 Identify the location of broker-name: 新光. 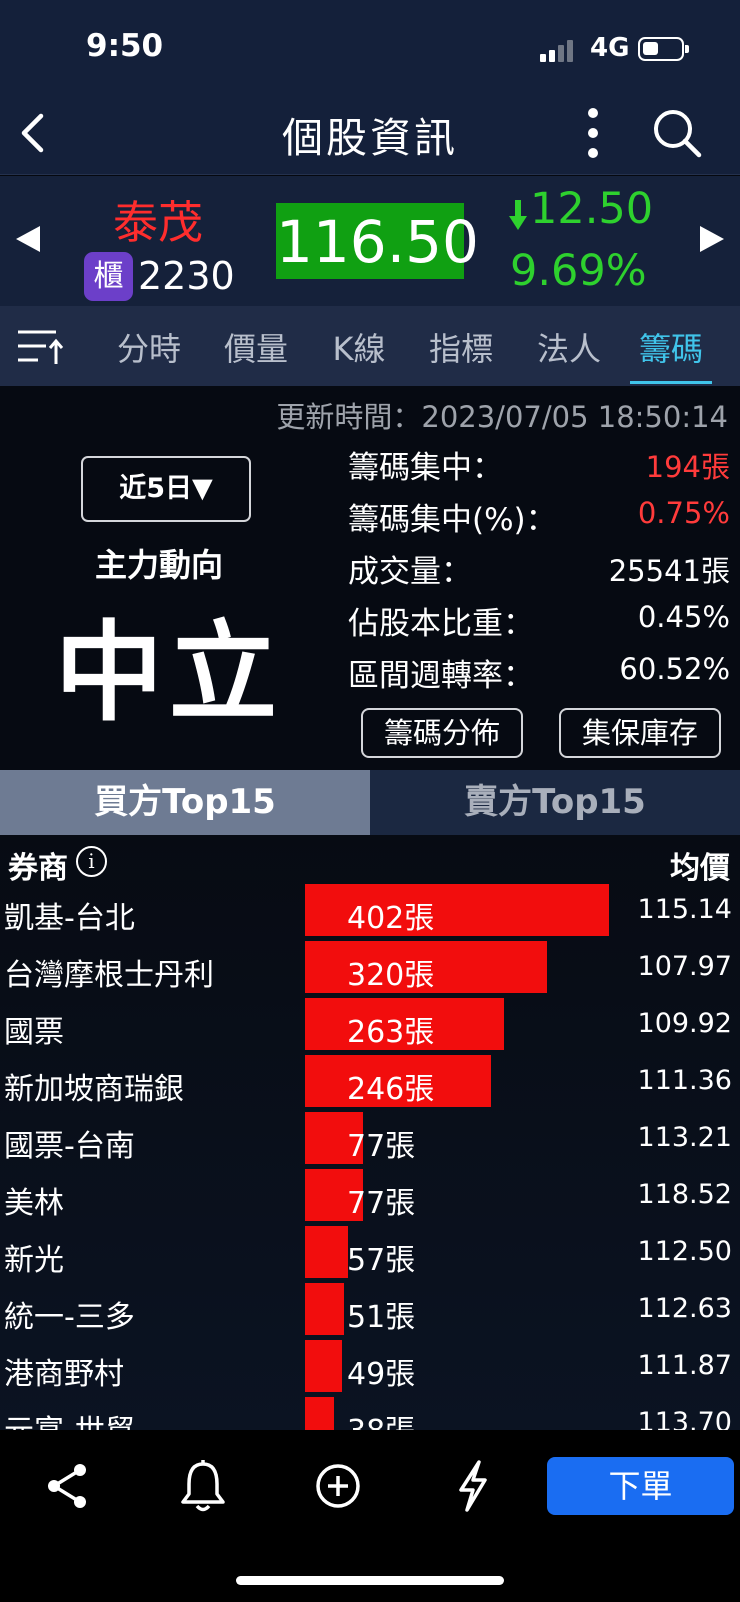
(34, 1260).